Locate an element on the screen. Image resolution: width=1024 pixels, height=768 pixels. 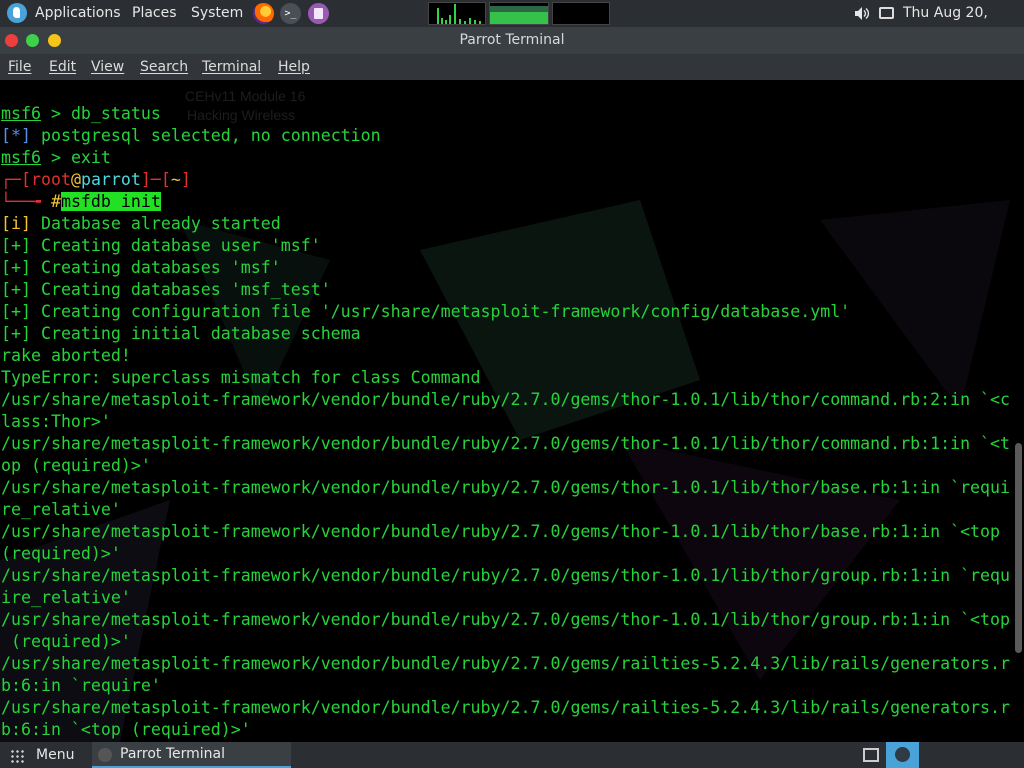
system-menu: System is located at coordinates (217, 13).